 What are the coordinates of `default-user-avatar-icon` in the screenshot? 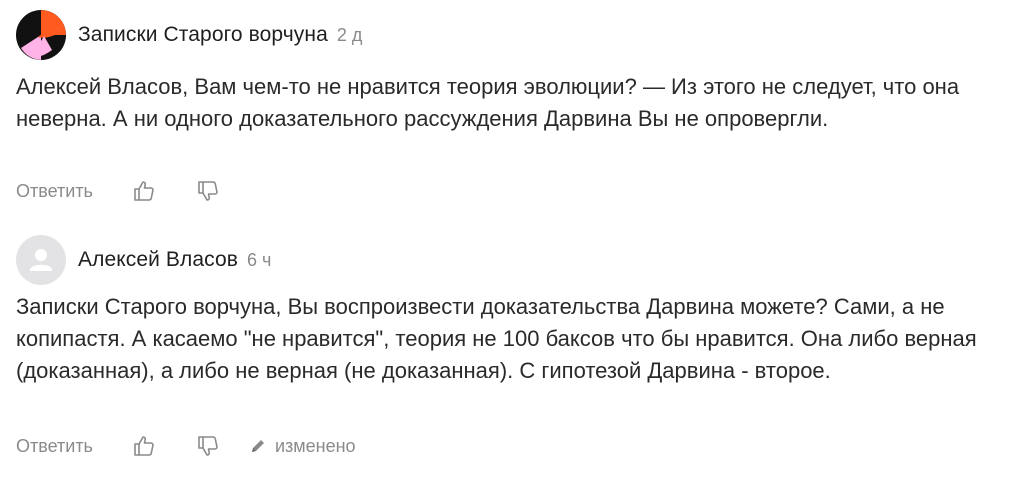 It's located at (41, 260).